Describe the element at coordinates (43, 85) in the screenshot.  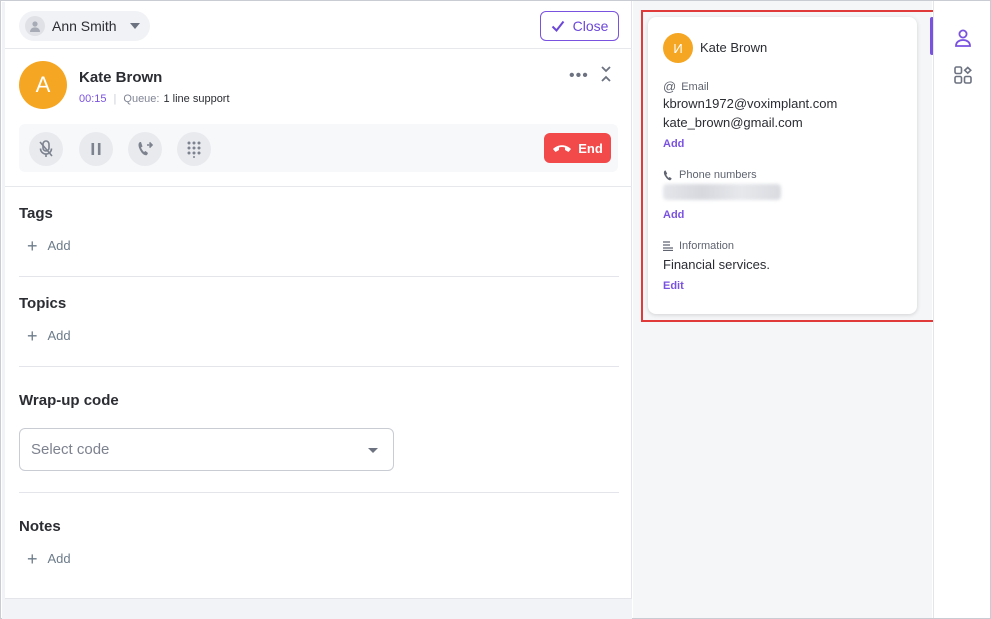
I see `caller-avatar: A` at that location.